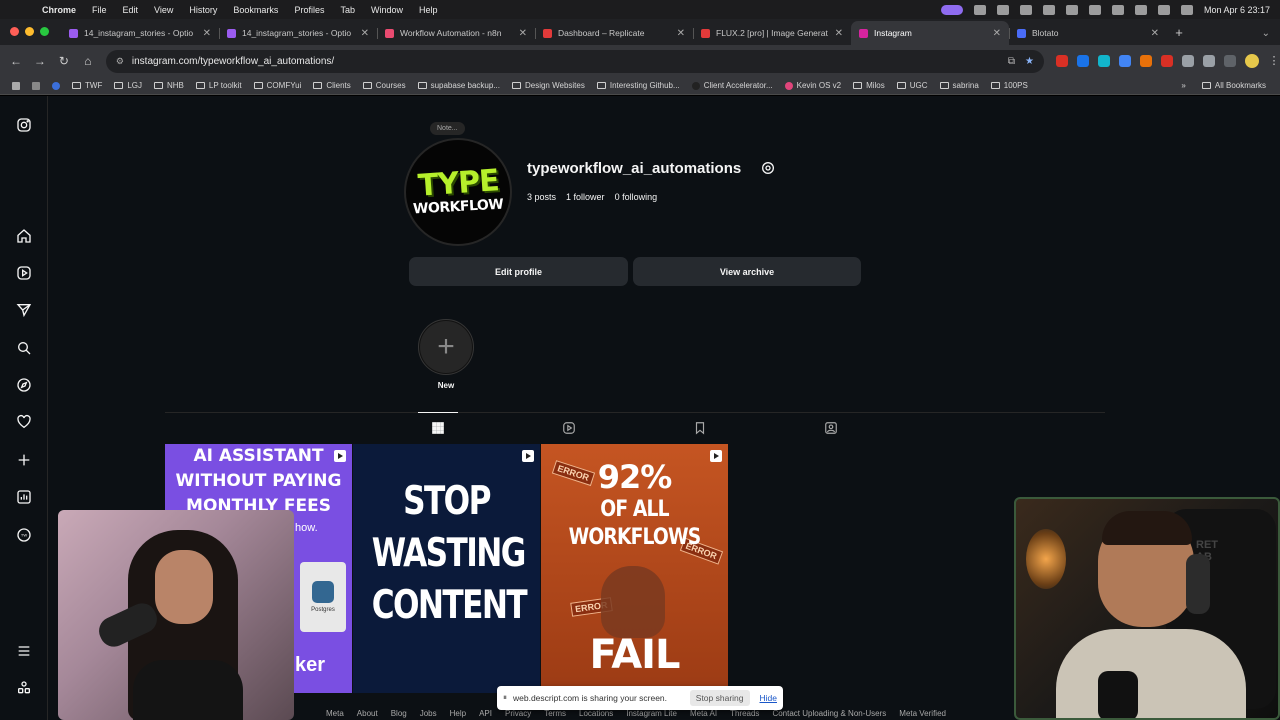 The image size is (1280, 720). What do you see at coordinates (428, 713) in the screenshot?
I see `footer-link: Jobs` at bounding box center [428, 713].